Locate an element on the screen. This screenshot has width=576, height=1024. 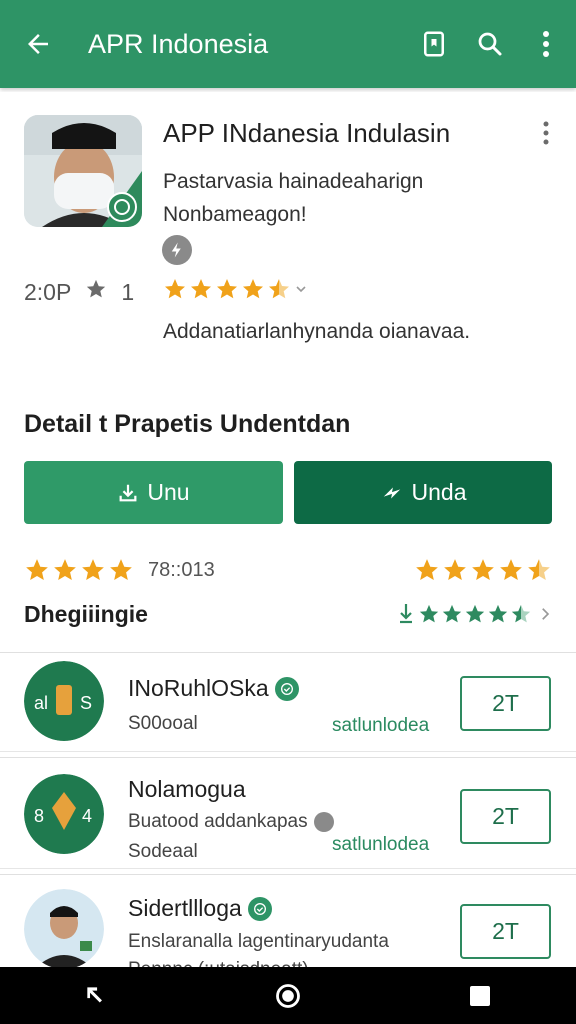
rating-stars-left is located at coordinates (79, 570).